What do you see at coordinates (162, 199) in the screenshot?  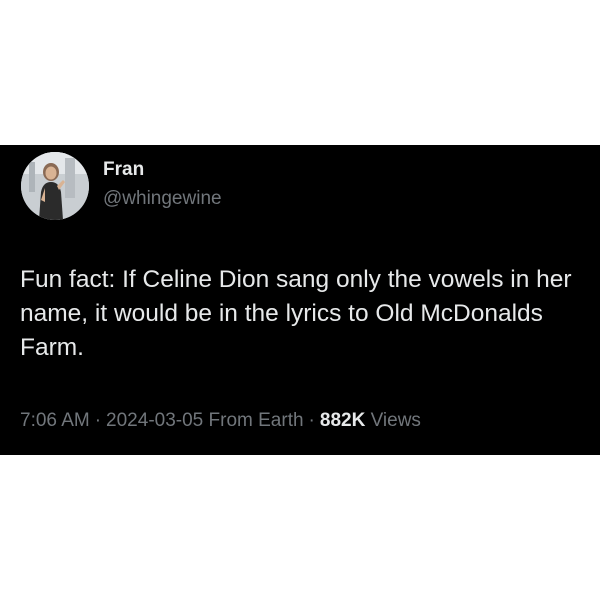 I see `user-handle: @whingewine` at bounding box center [162, 199].